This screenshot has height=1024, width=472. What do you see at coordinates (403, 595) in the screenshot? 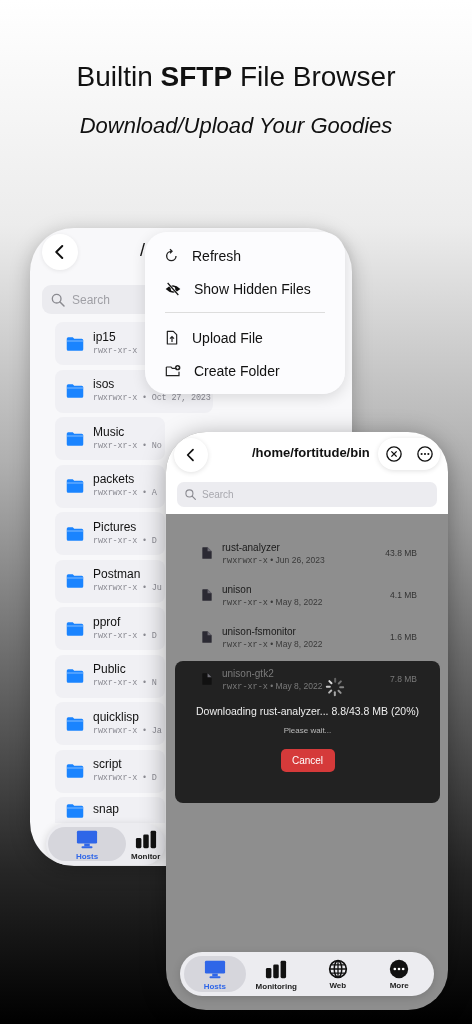
I see `file-size: 4.1 MB` at bounding box center [403, 595].